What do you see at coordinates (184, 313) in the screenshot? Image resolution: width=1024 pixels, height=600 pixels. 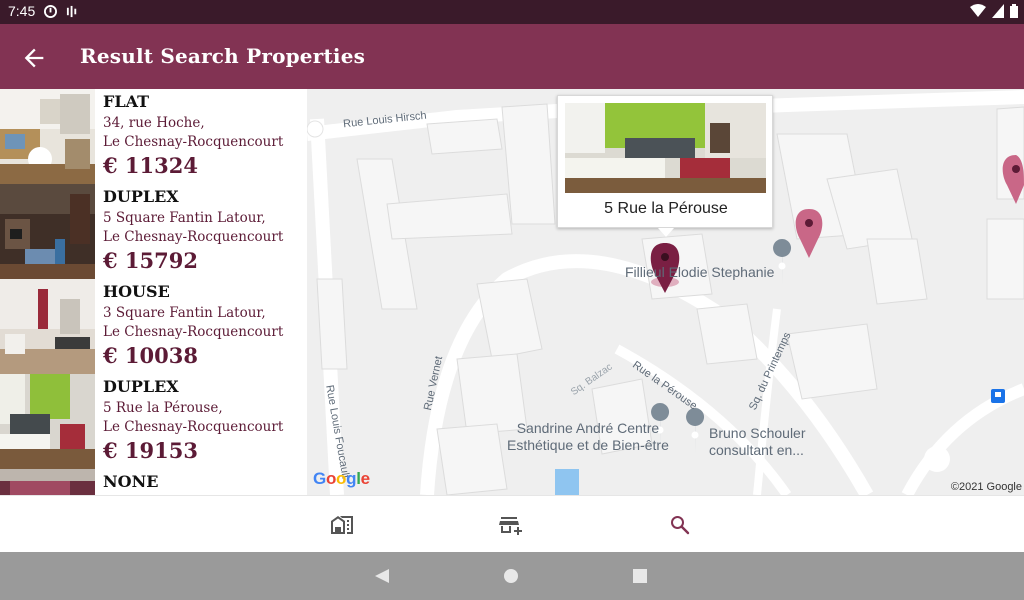 I see `address-line-1: 3 Square Fantin Latour,` at bounding box center [184, 313].